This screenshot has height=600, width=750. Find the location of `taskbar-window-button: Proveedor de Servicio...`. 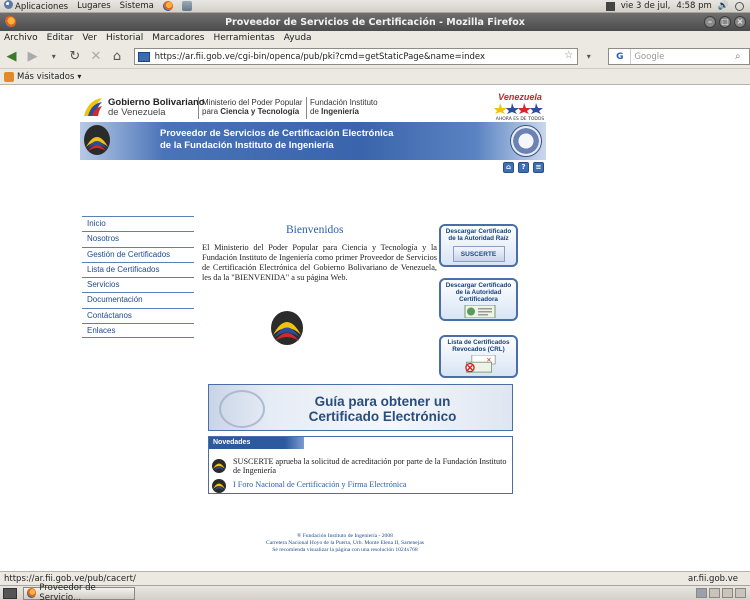

taskbar-window-button: Proveedor de Servicio... is located at coordinates (79, 591).